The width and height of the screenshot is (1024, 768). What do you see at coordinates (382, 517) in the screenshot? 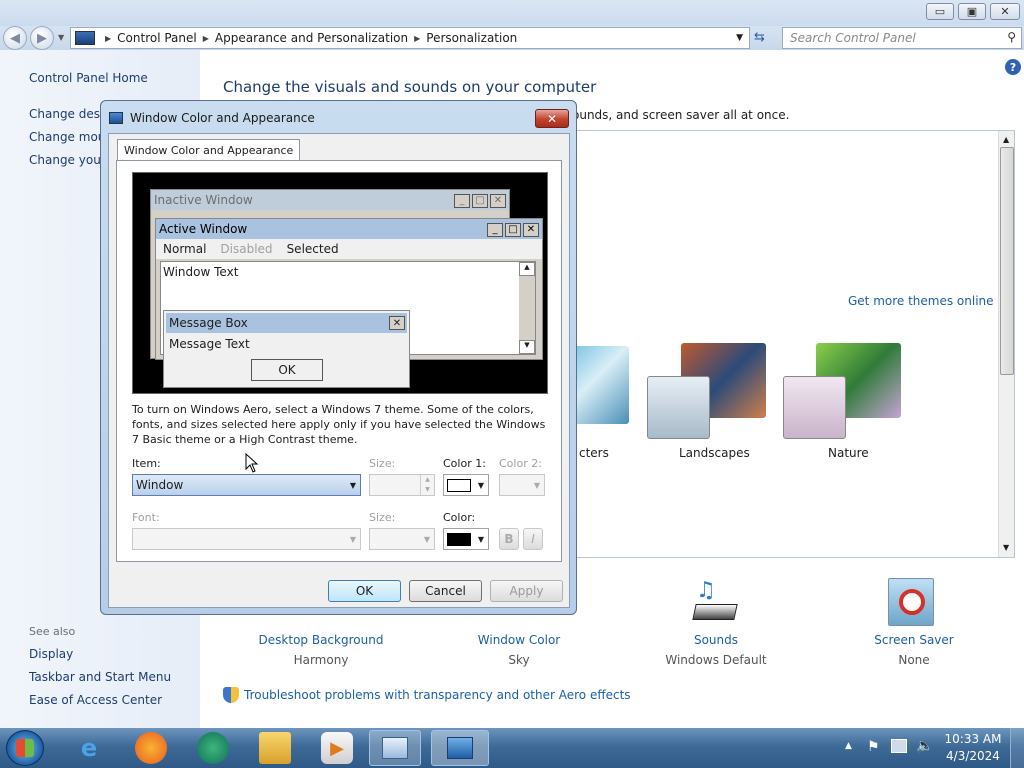
I see `font-size-label: Size:` at bounding box center [382, 517].